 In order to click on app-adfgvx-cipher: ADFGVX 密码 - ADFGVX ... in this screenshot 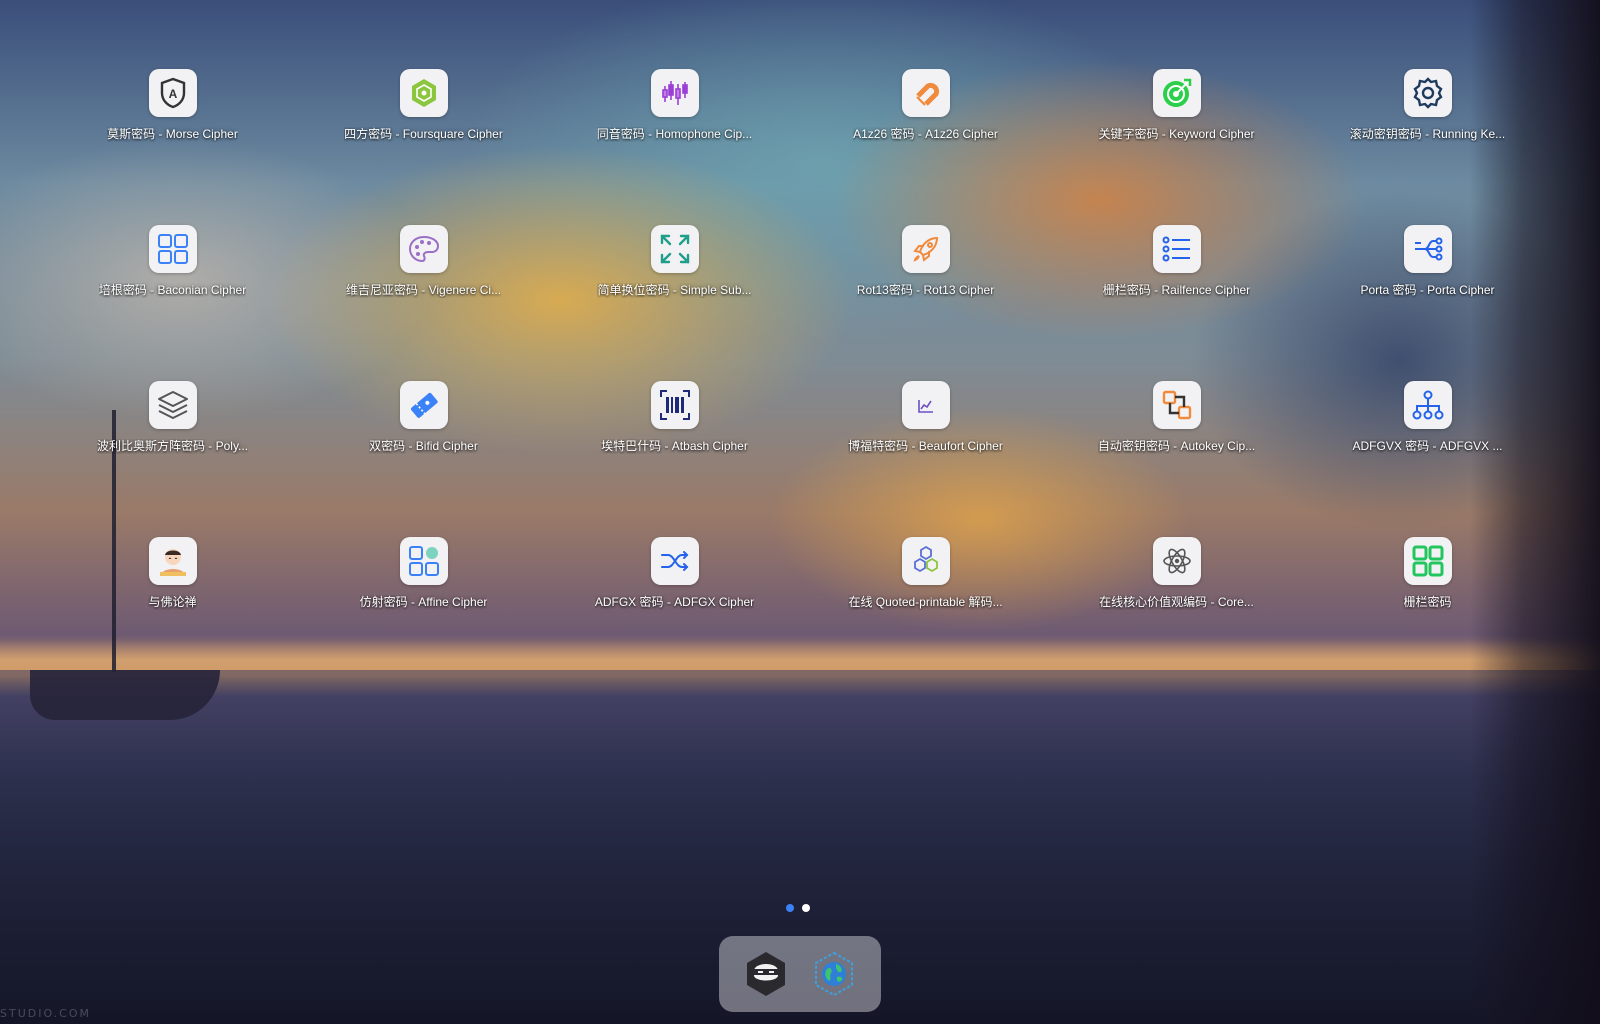, I will do `click(1427, 436)`.